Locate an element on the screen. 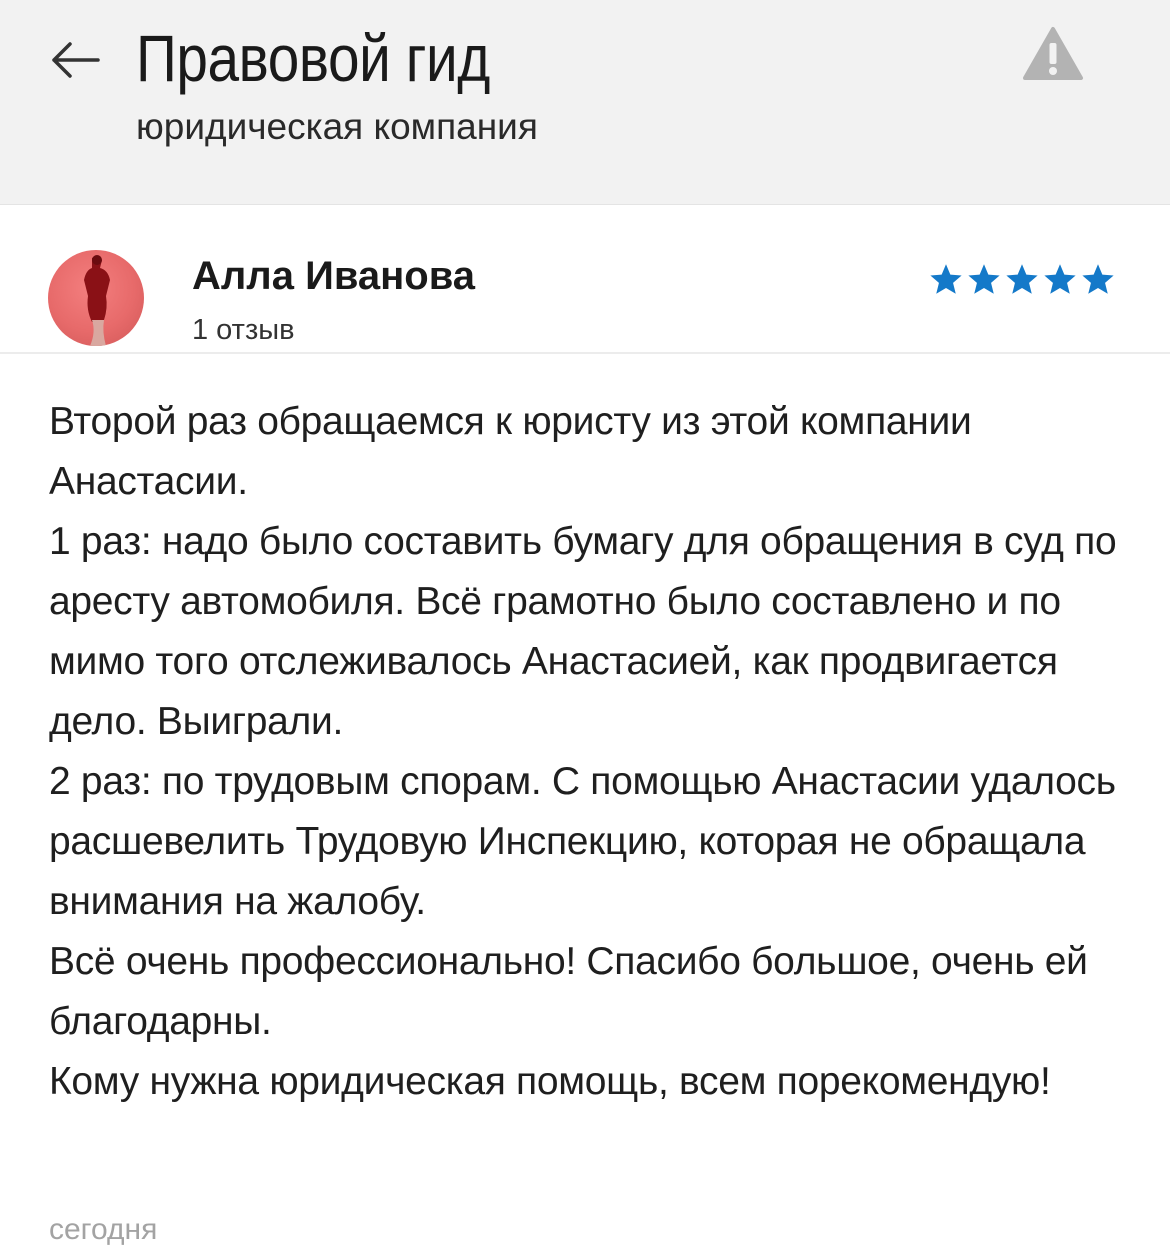 The image size is (1170, 1257). avatar-photo is located at coordinates (97, 300).